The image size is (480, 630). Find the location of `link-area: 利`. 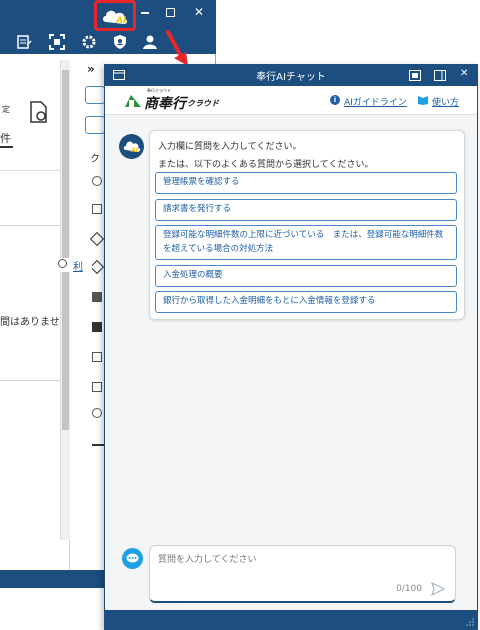

link-area: 利 is located at coordinates (75, 265).